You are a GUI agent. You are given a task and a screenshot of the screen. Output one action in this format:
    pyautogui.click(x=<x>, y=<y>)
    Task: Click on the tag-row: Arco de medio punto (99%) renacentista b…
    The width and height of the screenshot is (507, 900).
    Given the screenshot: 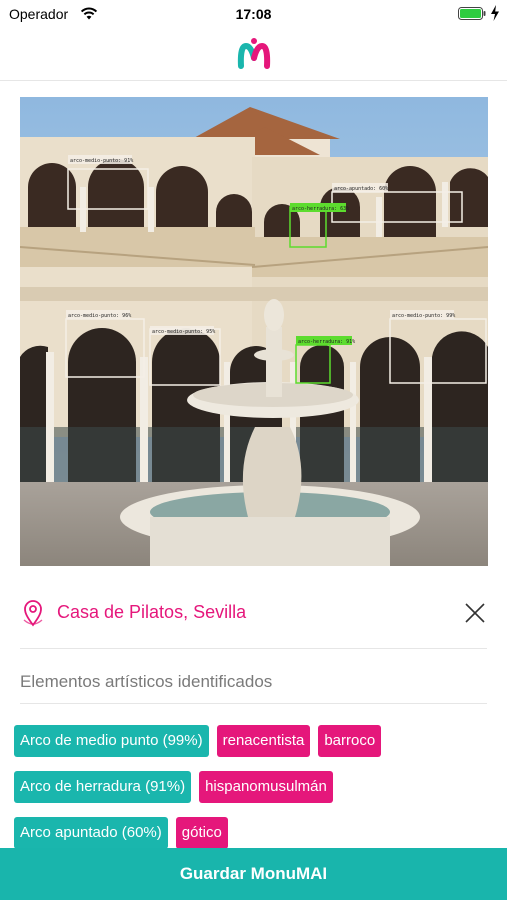 What is the action you would take?
    pyautogui.click(x=198, y=741)
    